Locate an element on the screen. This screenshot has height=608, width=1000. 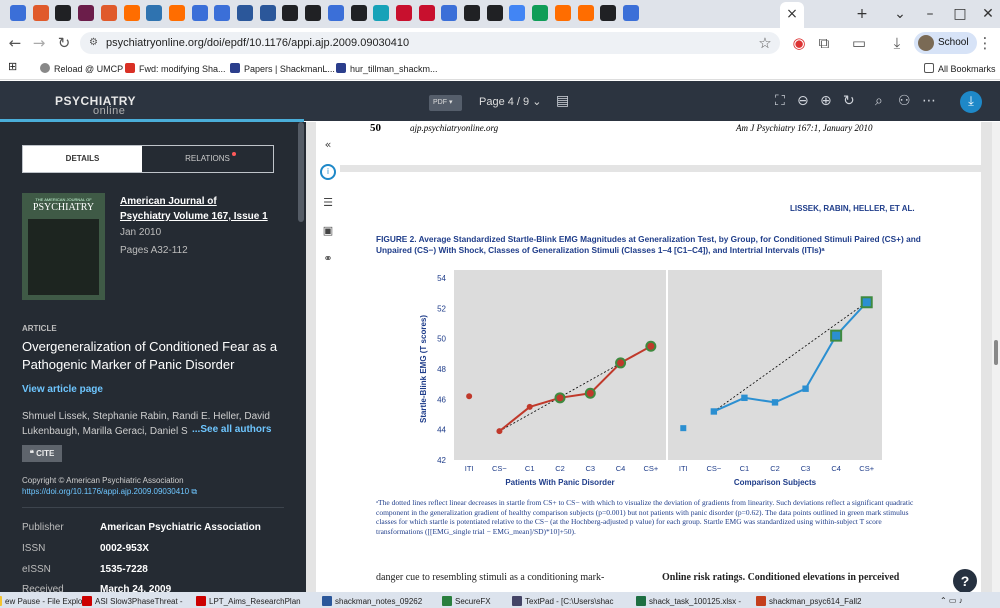
zoom-in-icon: ⊕ is located at coordinates (826, 101).